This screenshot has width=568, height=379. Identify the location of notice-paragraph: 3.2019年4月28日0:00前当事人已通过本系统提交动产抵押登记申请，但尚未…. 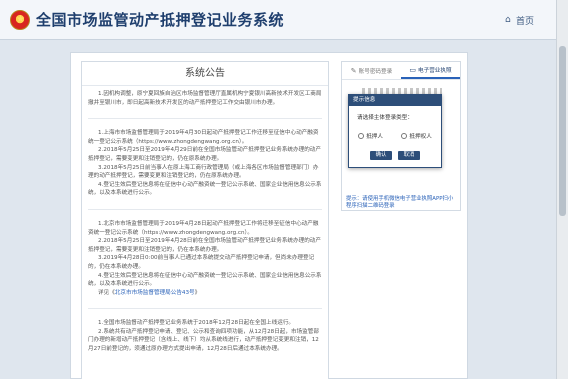
(201, 262).